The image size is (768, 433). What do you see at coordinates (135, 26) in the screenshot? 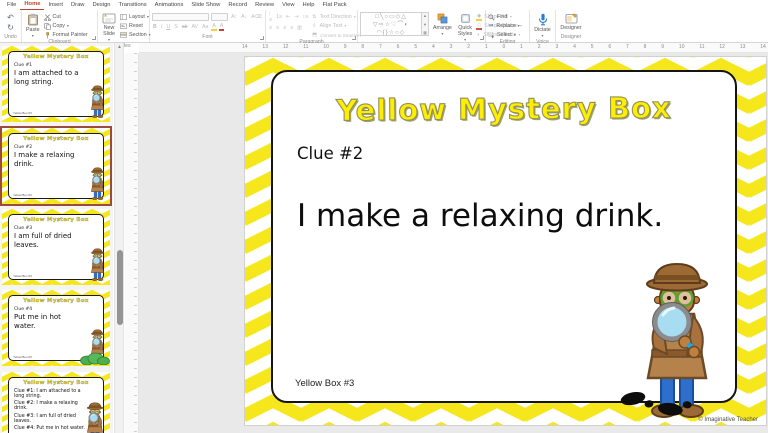
I see `reset-button: Reset` at bounding box center [135, 26].